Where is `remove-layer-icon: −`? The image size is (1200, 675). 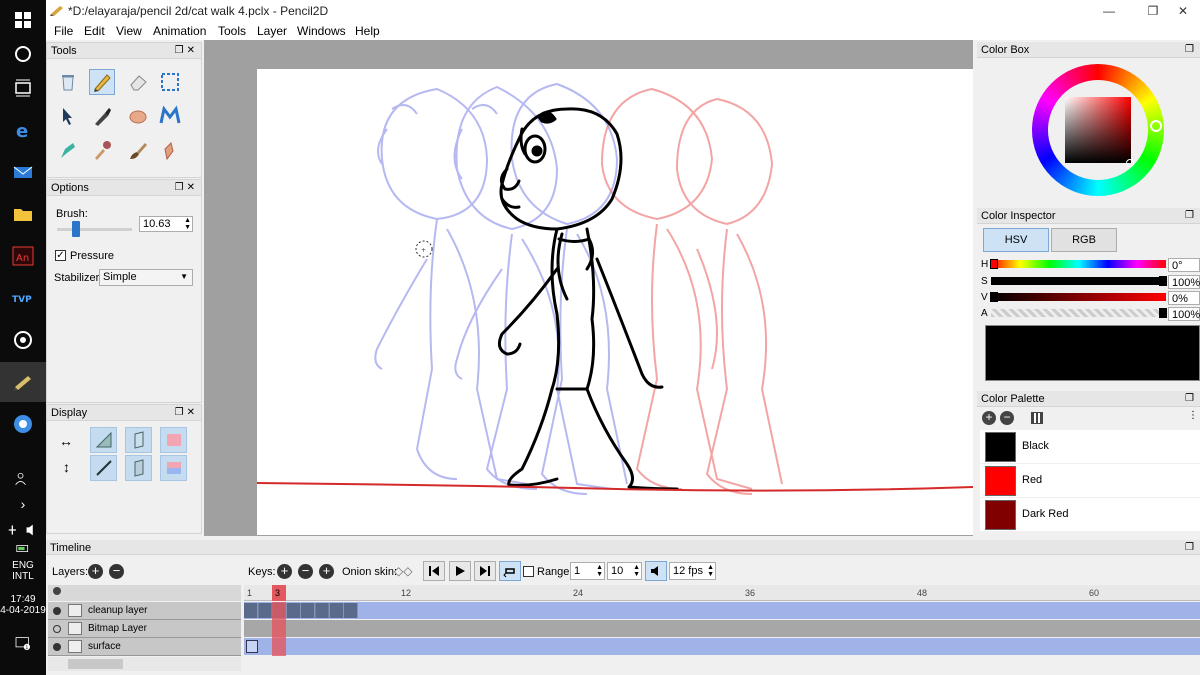 remove-layer-icon: − is located at coordinates (116, 571).